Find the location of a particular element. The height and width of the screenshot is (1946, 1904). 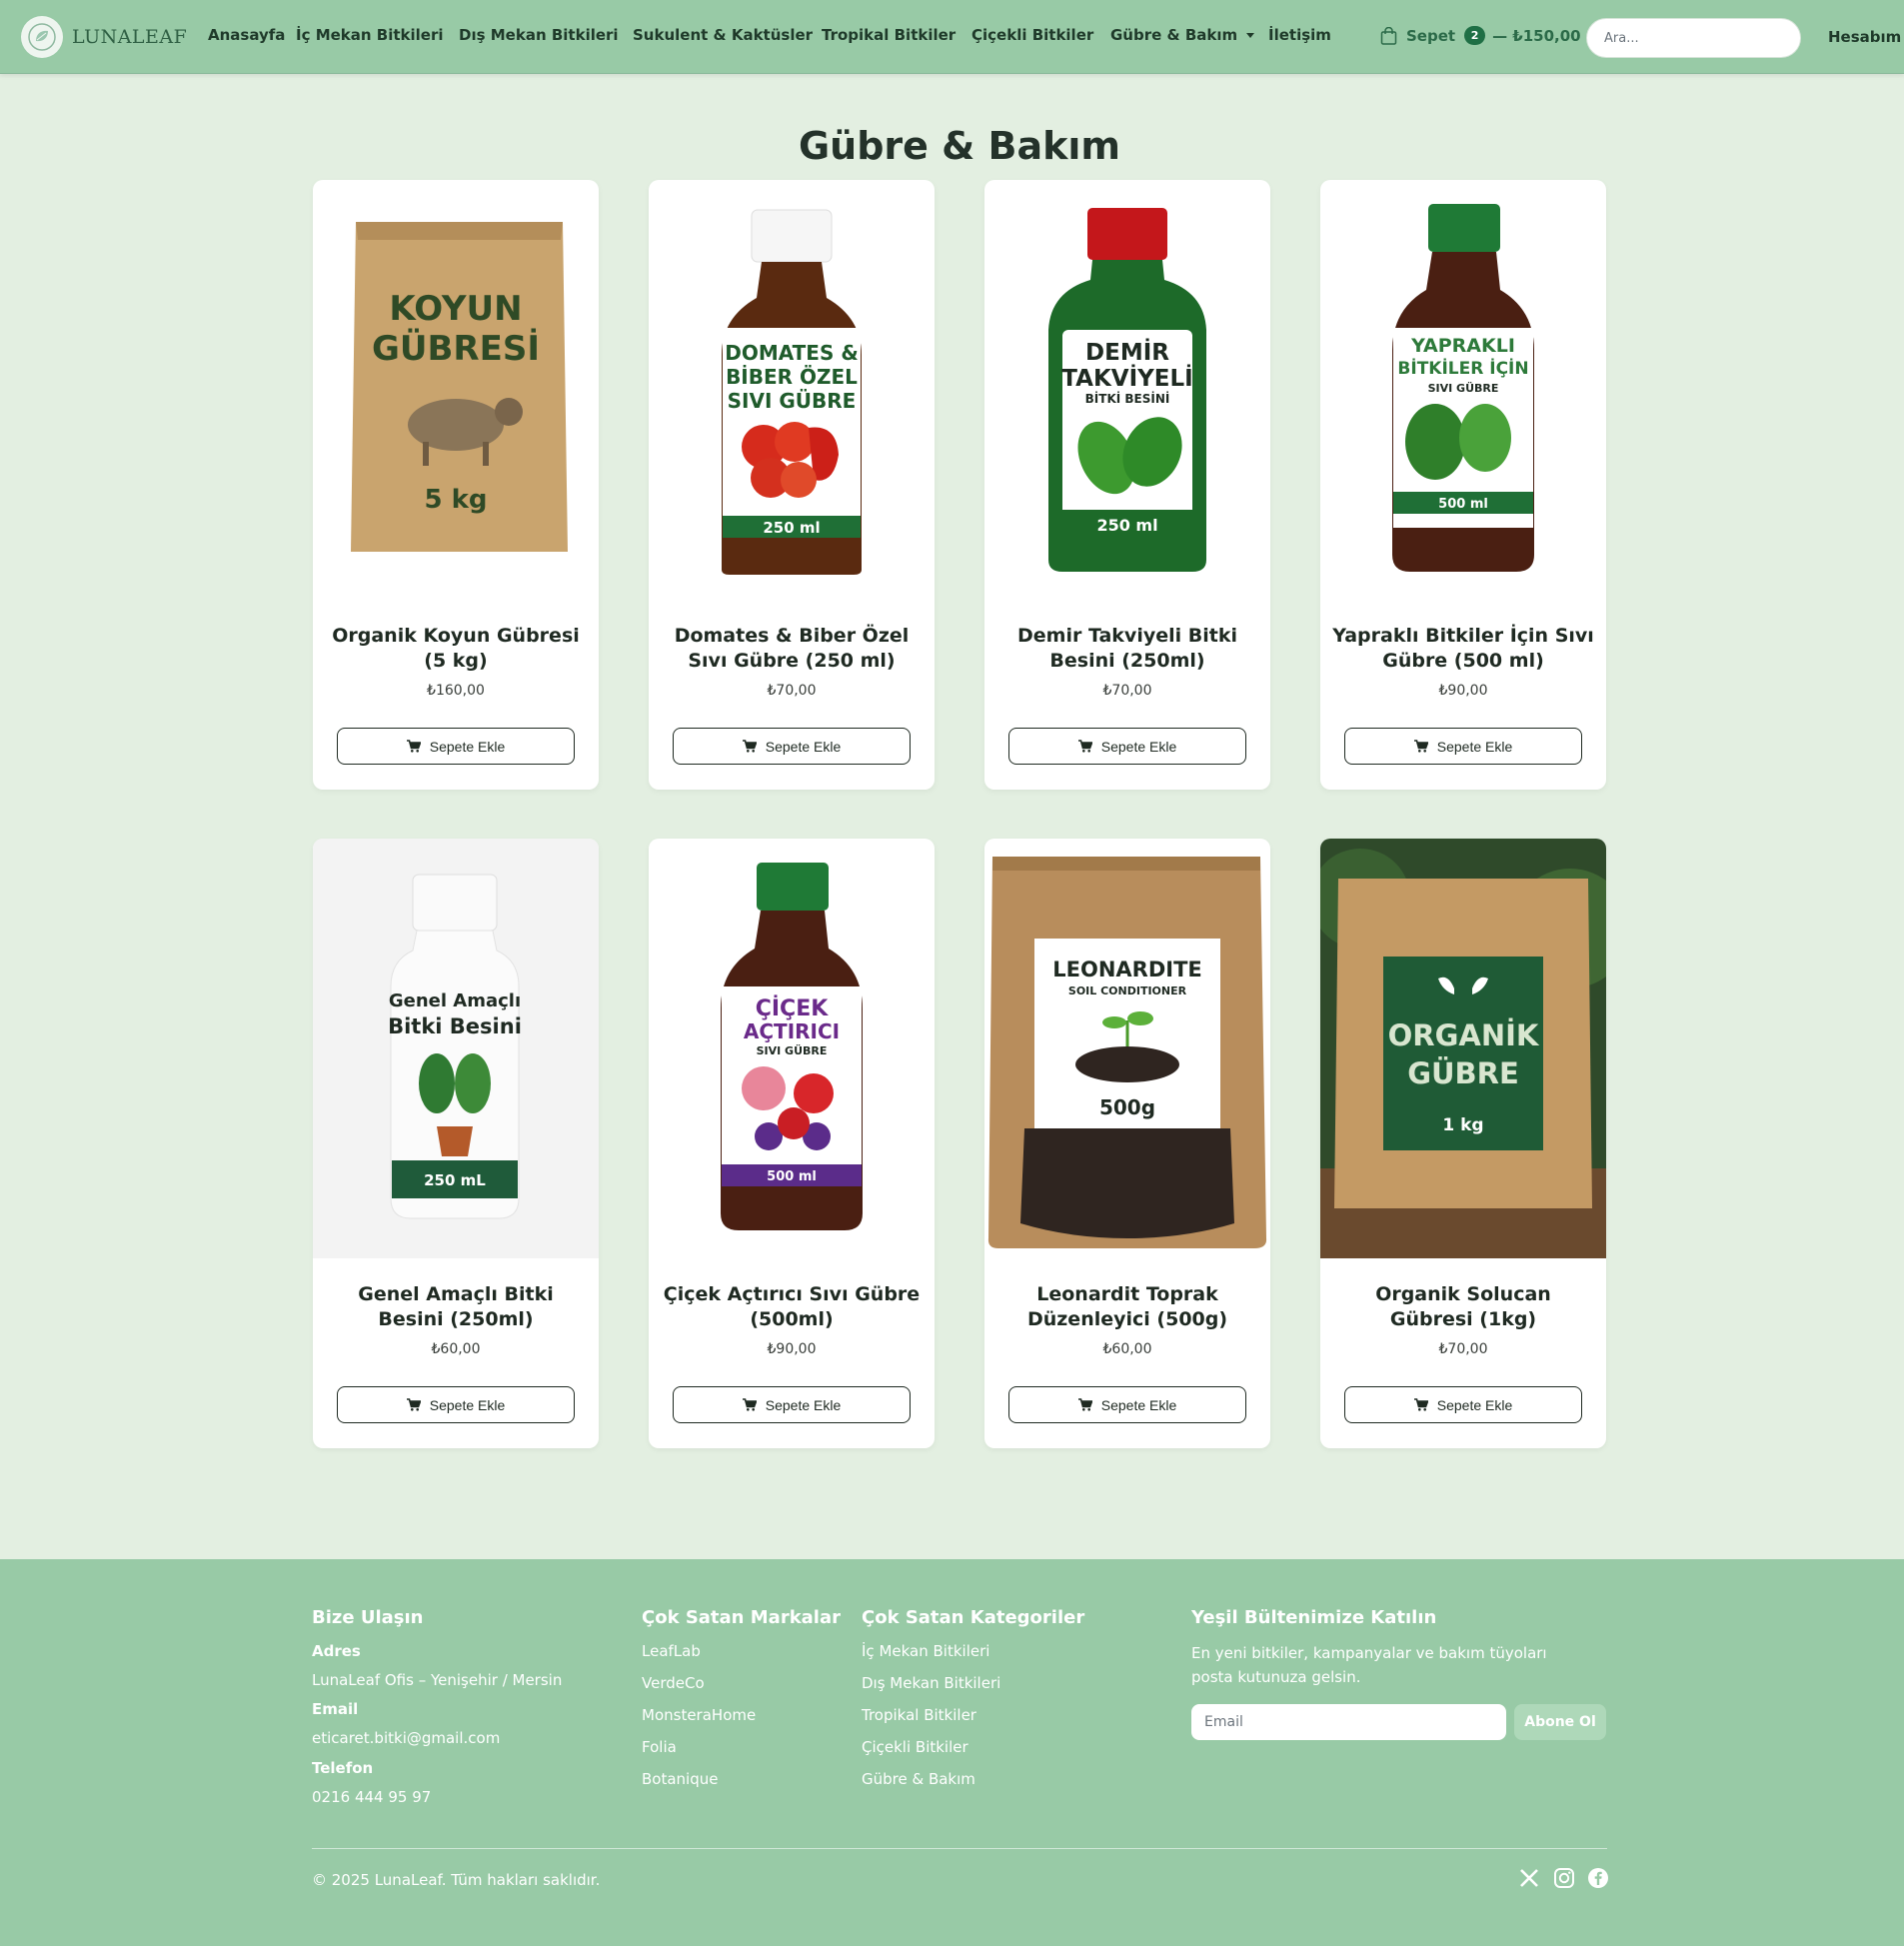

footer-brand-link: Folia is located at coordinates (659, 1747).